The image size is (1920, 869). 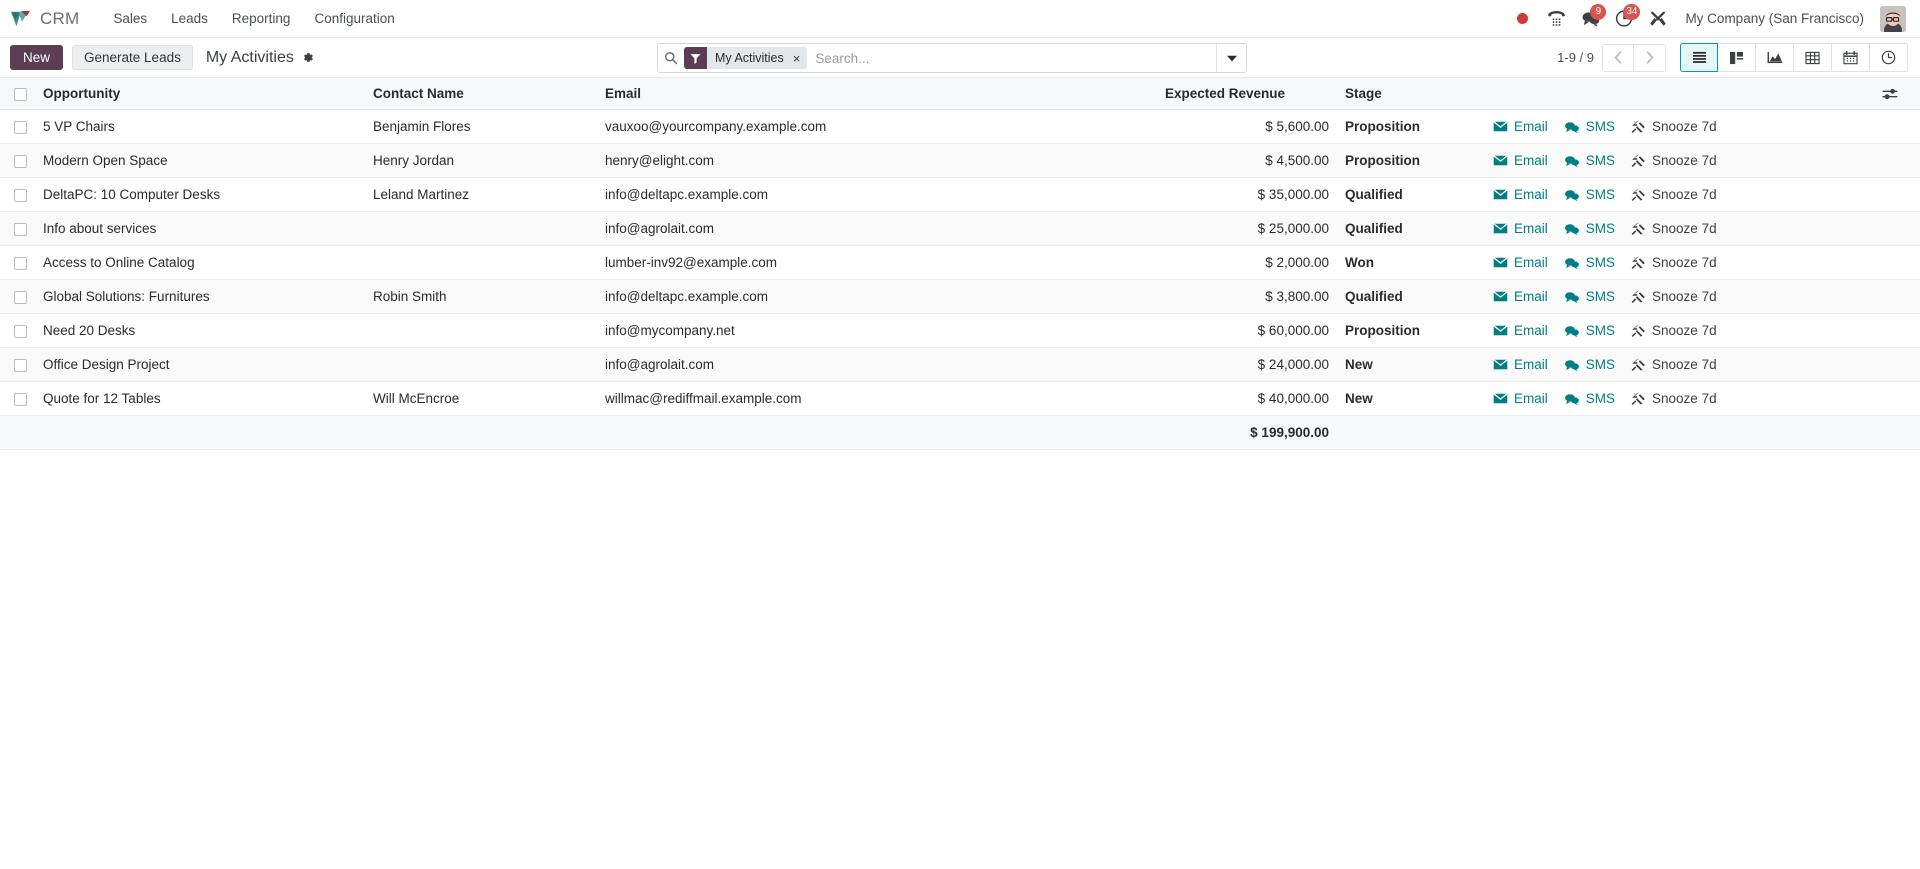 I want to click on column-header-opportunity: Opportunity, so click(x=200, y=94).